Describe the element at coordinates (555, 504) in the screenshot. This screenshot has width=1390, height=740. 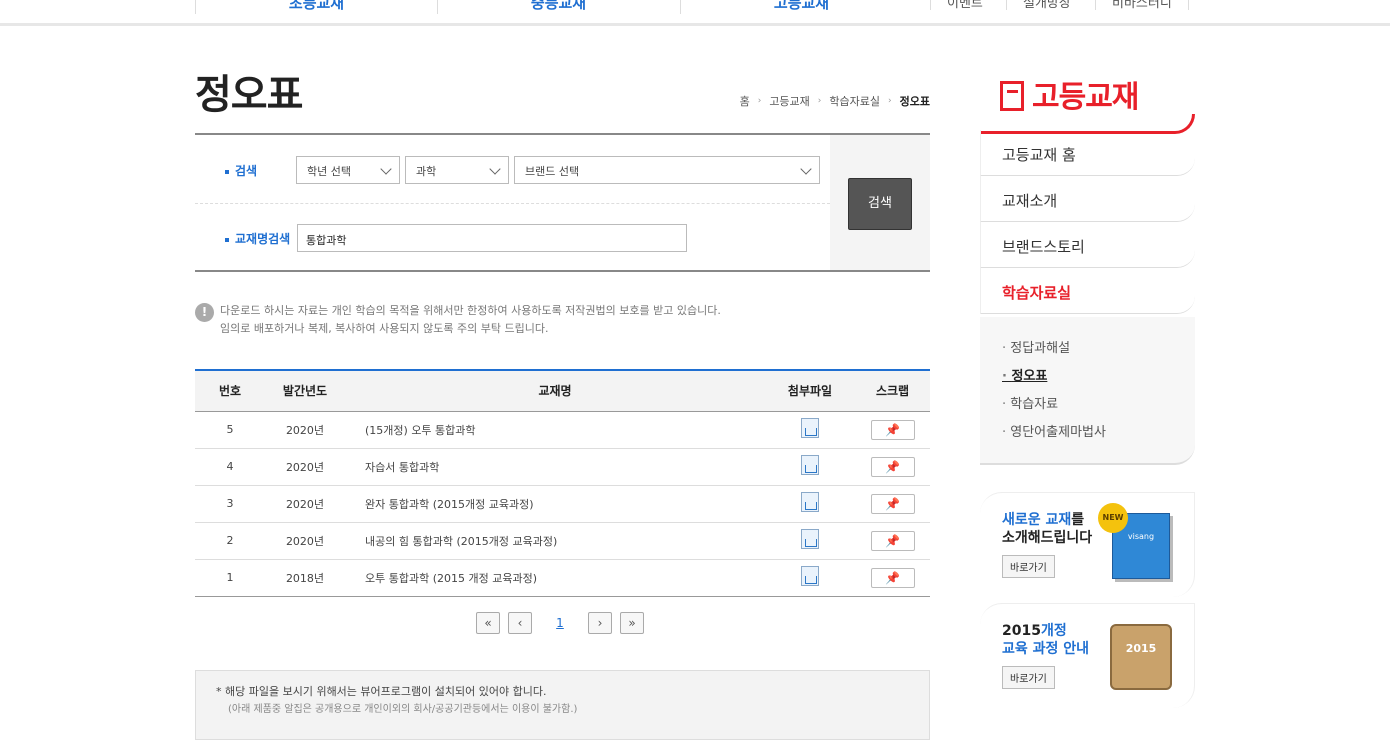
I see `row-bookname: 완자 통합과학 (2015개정 교육과정)` at that location.